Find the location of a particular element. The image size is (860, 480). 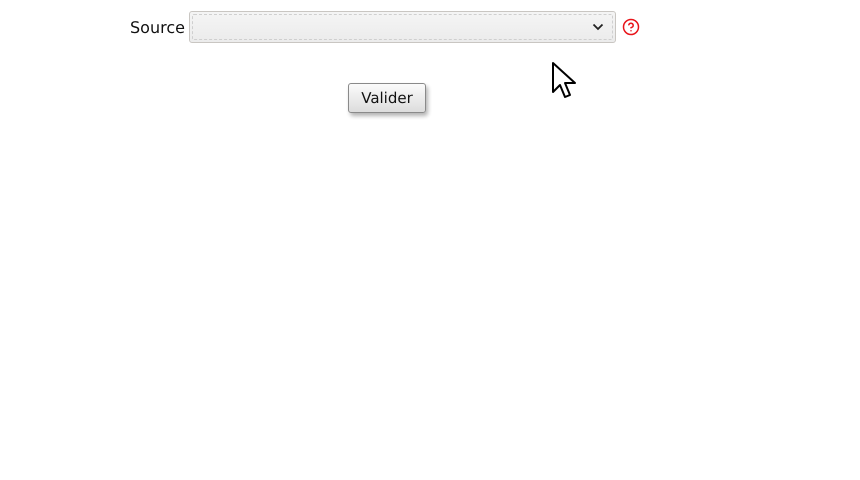

chevron-down-icon is located at coordinates (598, 27).